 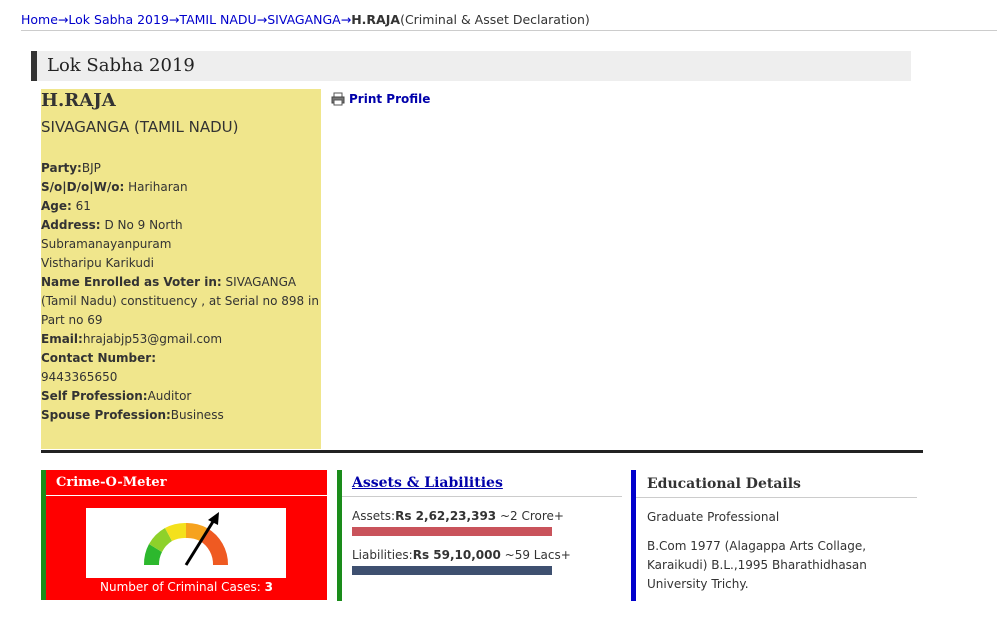 I want to click on relation-value: Hariharan, so click(x=158, y=187).